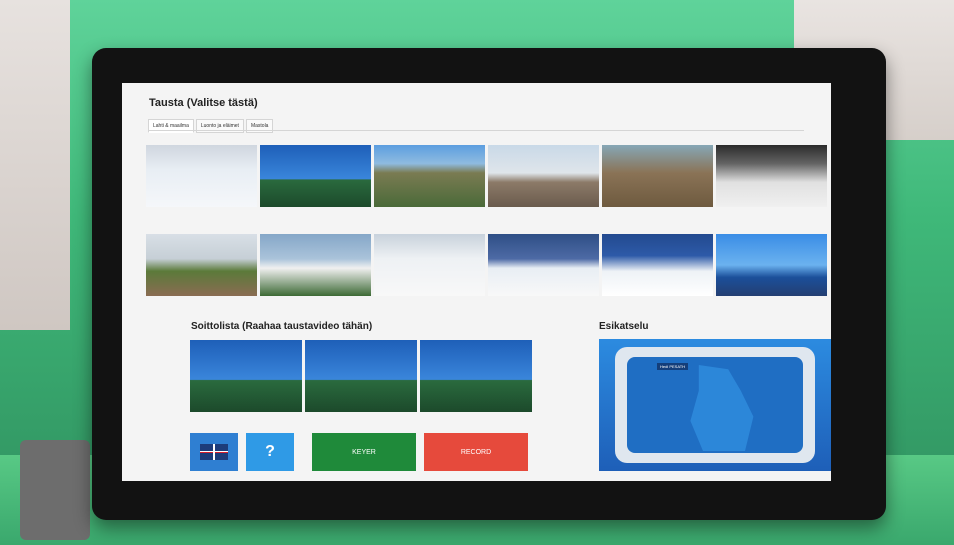 The width and height of the screenshot is (954, 545). Describe the element at coordinates (282, 326) in the screenshot. I see `playlist-title: Soittolista (Raahaa taustavideo tähän)` at that location.